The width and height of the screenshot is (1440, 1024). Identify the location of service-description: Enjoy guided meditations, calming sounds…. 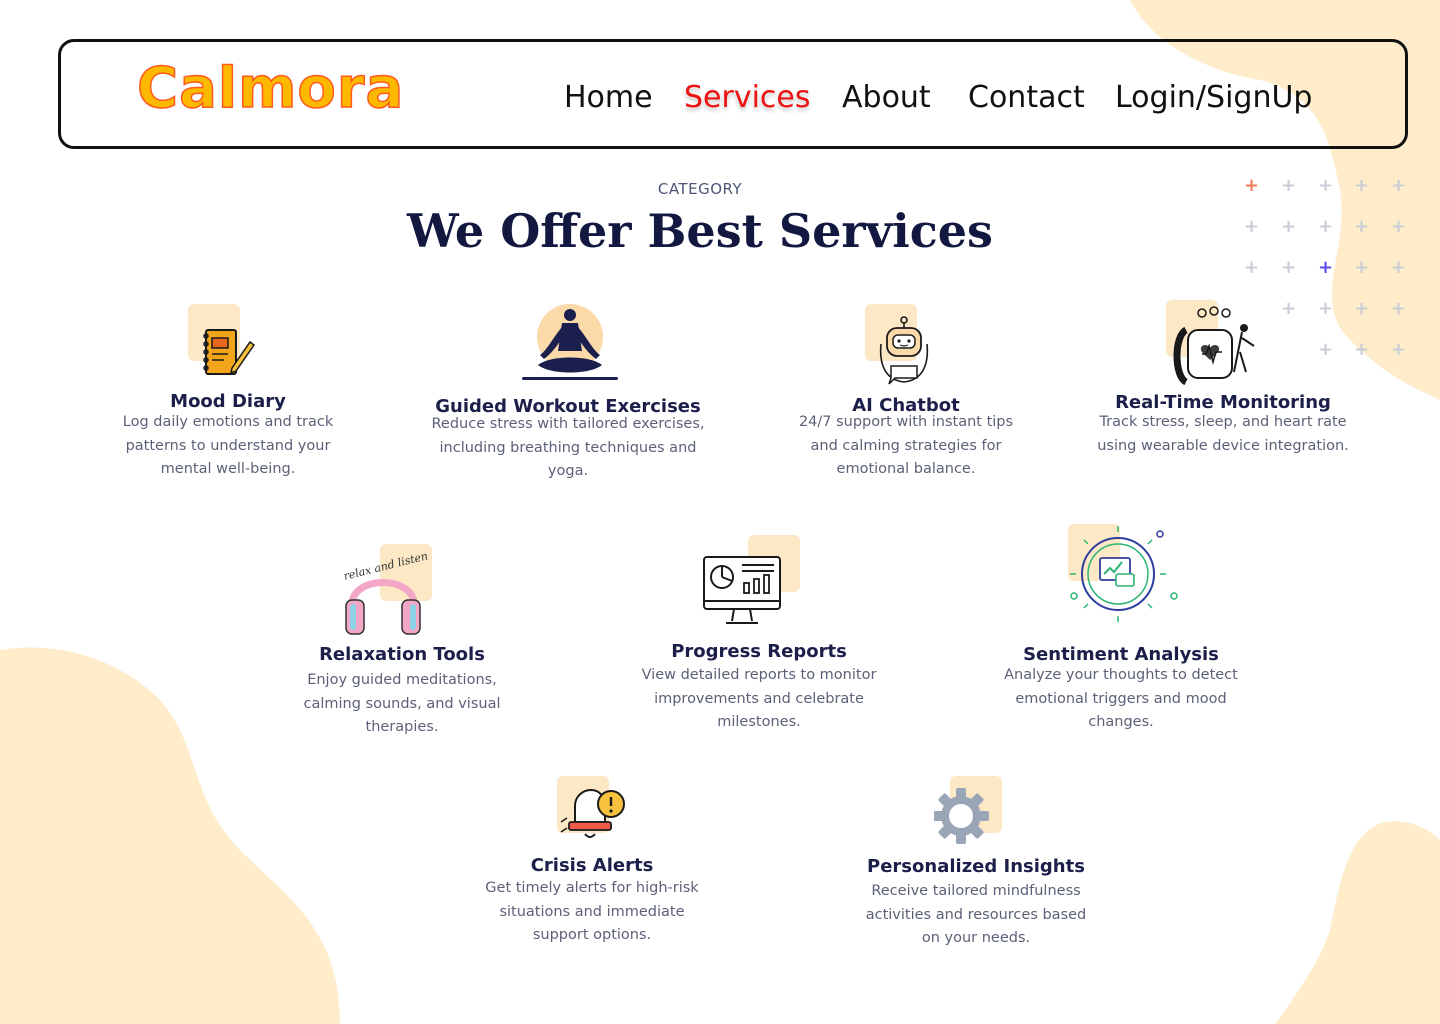
(402, 703).